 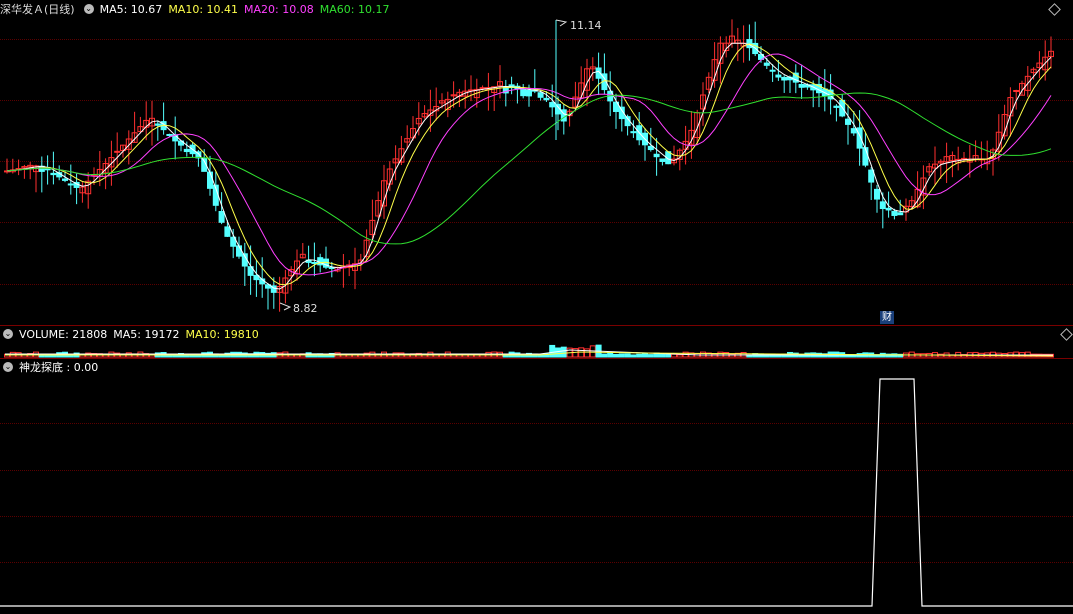 What do you see at coordinates (887, 317) in the screenshot?
I see `finance-badge: 财` at bounding box center [887, 317].